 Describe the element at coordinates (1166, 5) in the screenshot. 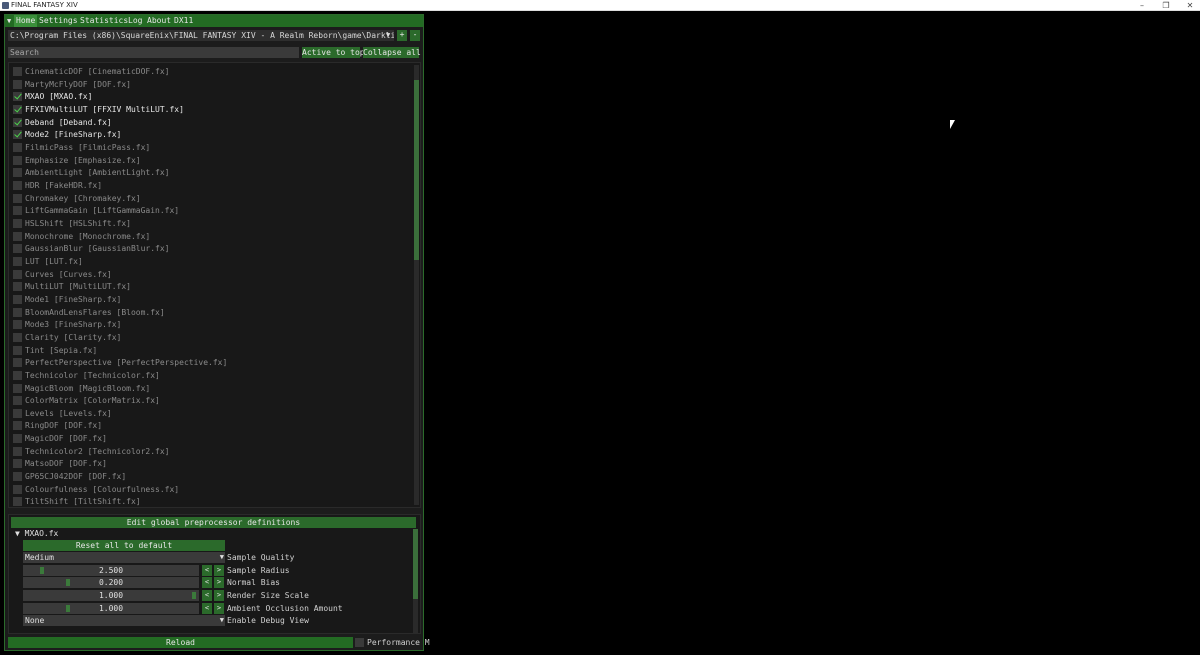

I see `restore-button: ❐` at that location.